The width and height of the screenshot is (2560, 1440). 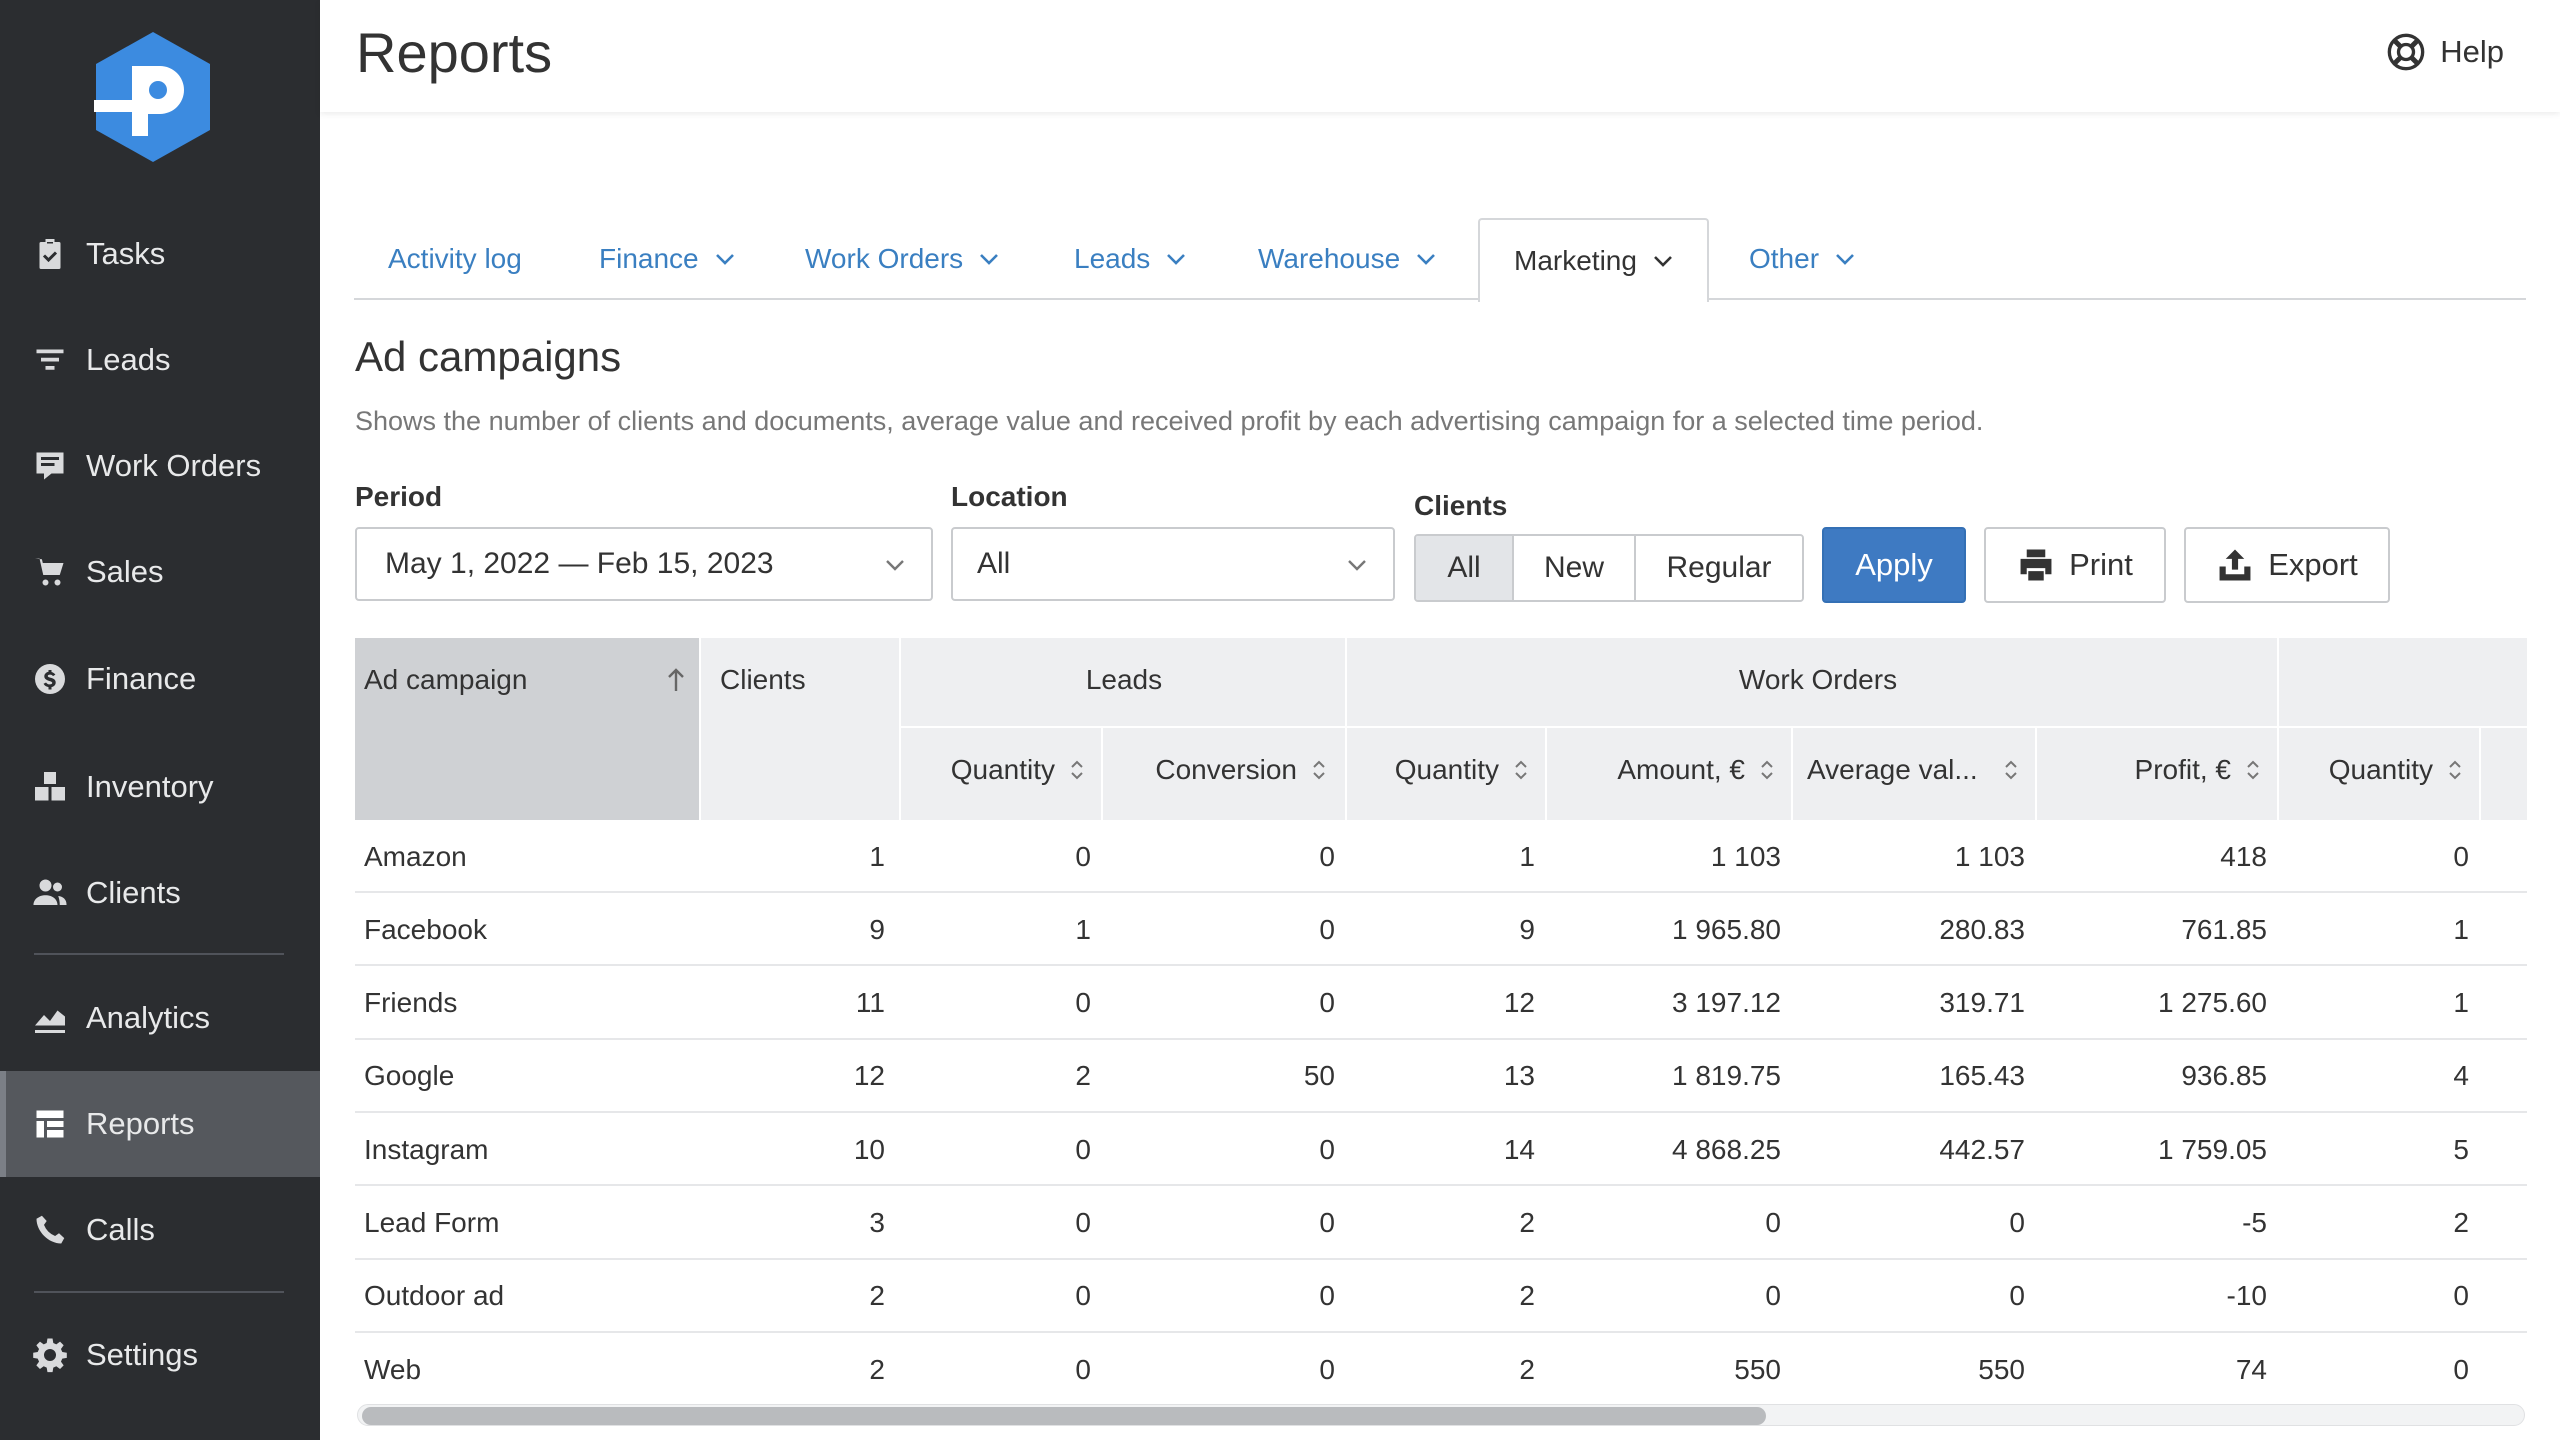 What do you see at coordinates (160, 466) in the screenshot?
I see `sidebar-item-work-orders: Work Orders` at bounding box center [160, 466].